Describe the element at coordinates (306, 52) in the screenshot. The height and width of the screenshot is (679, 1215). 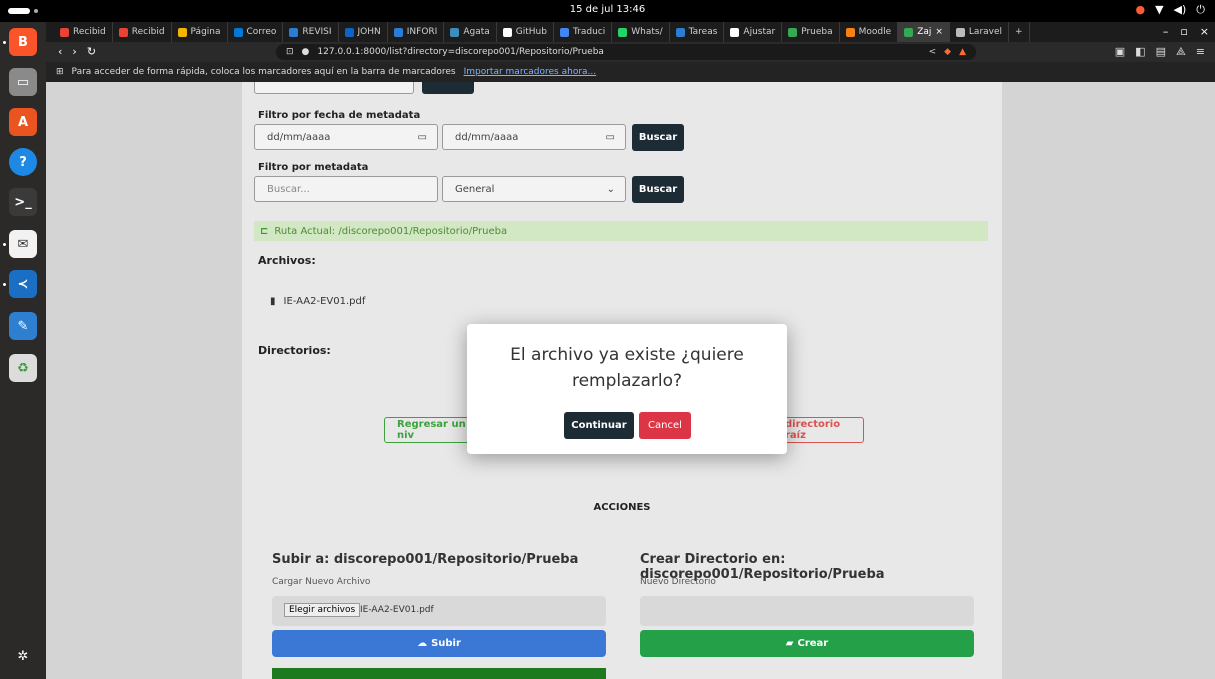
I see `site-info-icon: ●` at that location.